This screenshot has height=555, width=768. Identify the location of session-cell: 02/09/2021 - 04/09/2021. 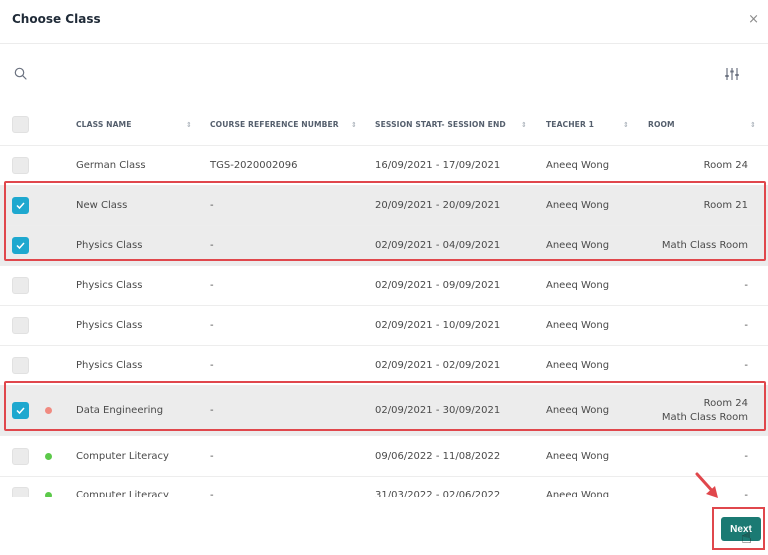
(438, 245).